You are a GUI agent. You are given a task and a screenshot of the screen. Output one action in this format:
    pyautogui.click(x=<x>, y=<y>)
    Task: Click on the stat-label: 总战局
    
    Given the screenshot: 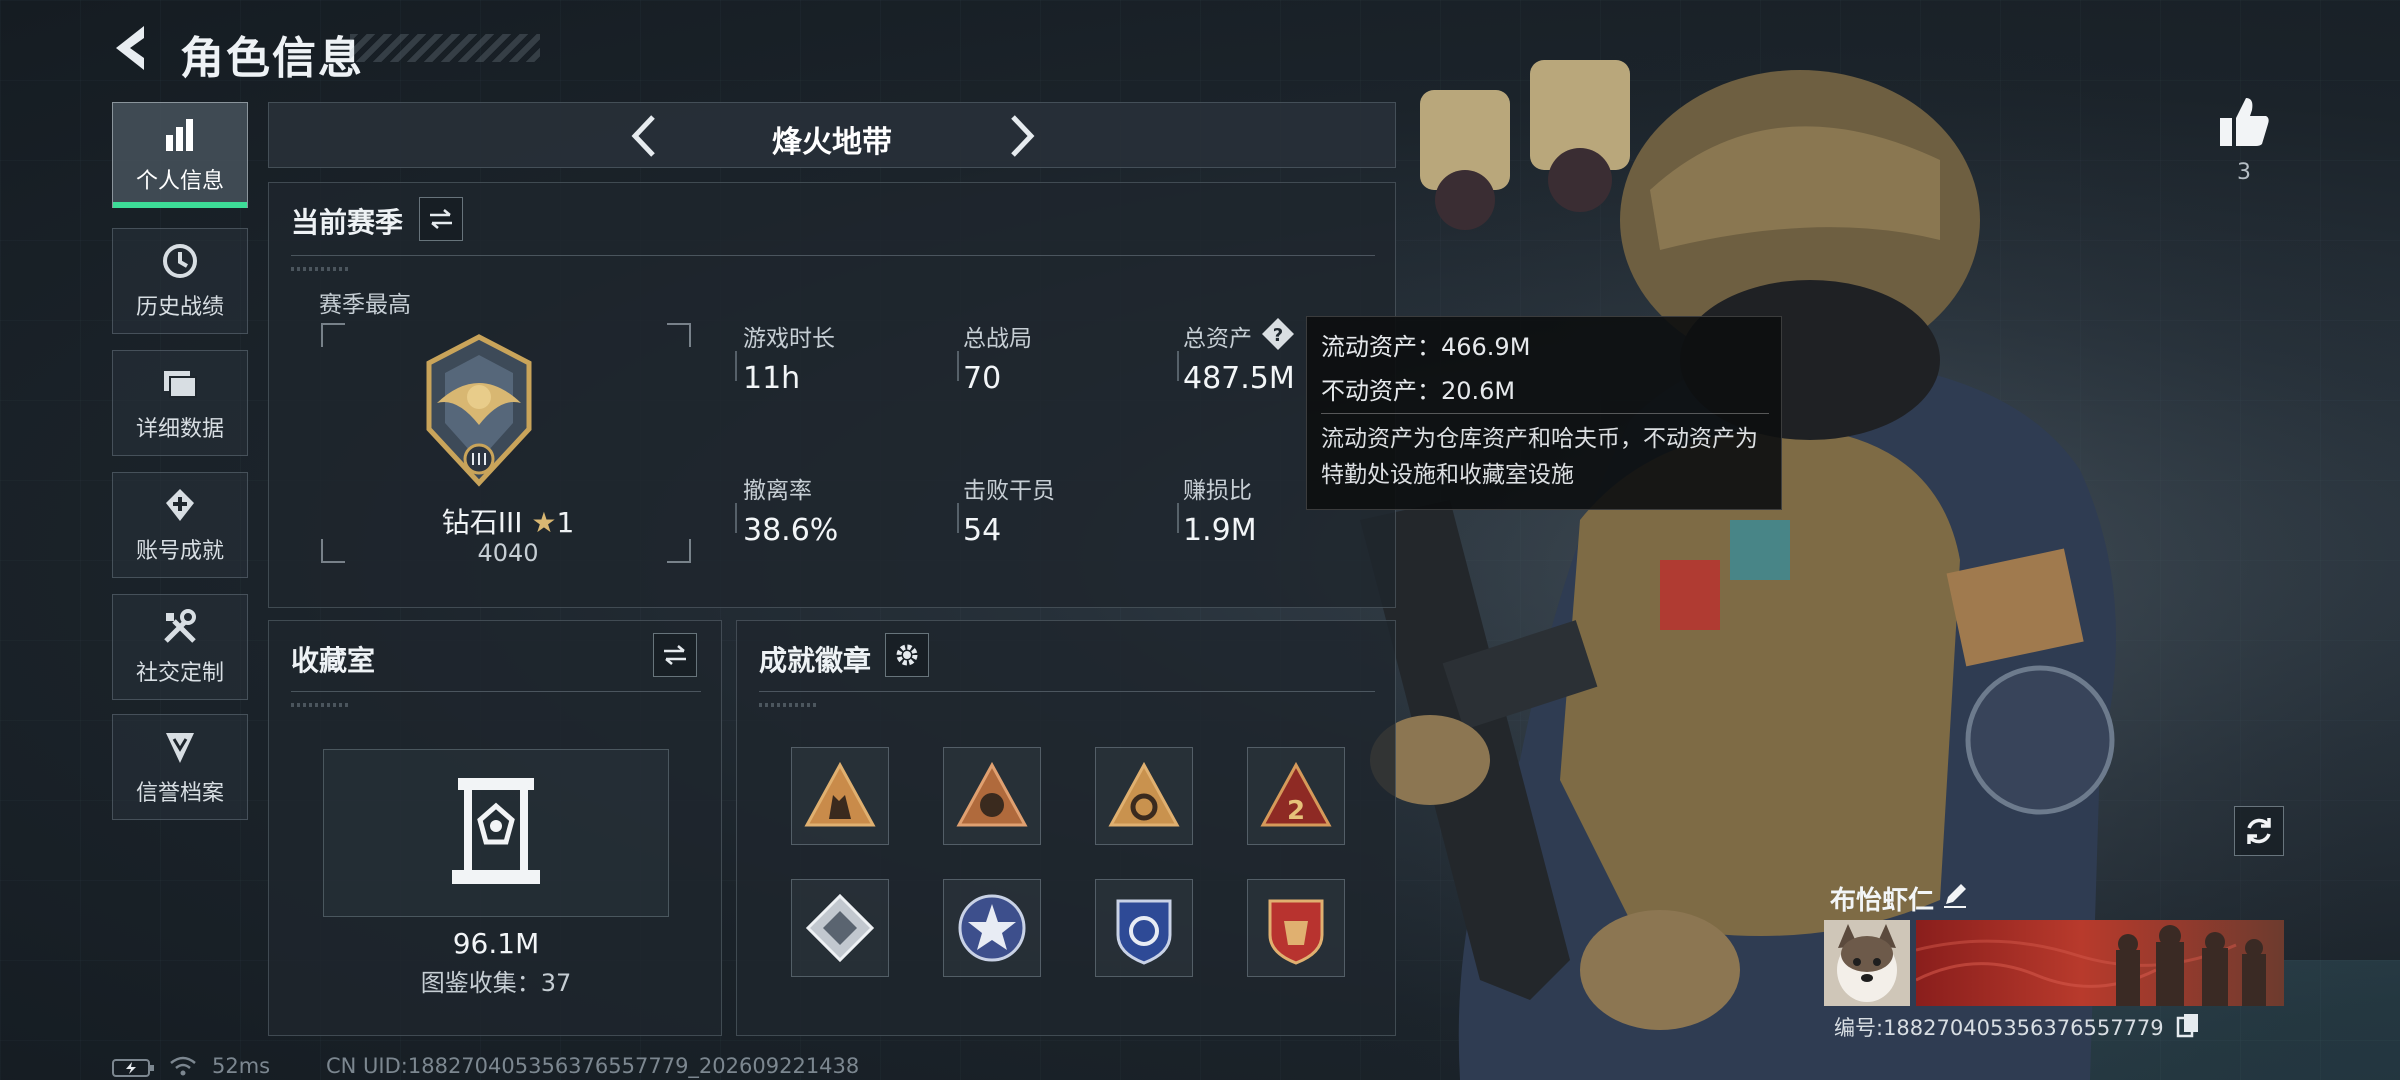 What is the action you would take?
    pyautogui.click(x=997, y=339)
    